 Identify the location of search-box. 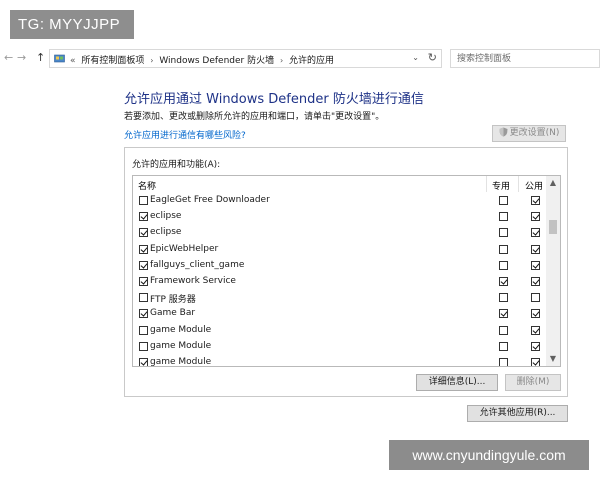
(525, 58).